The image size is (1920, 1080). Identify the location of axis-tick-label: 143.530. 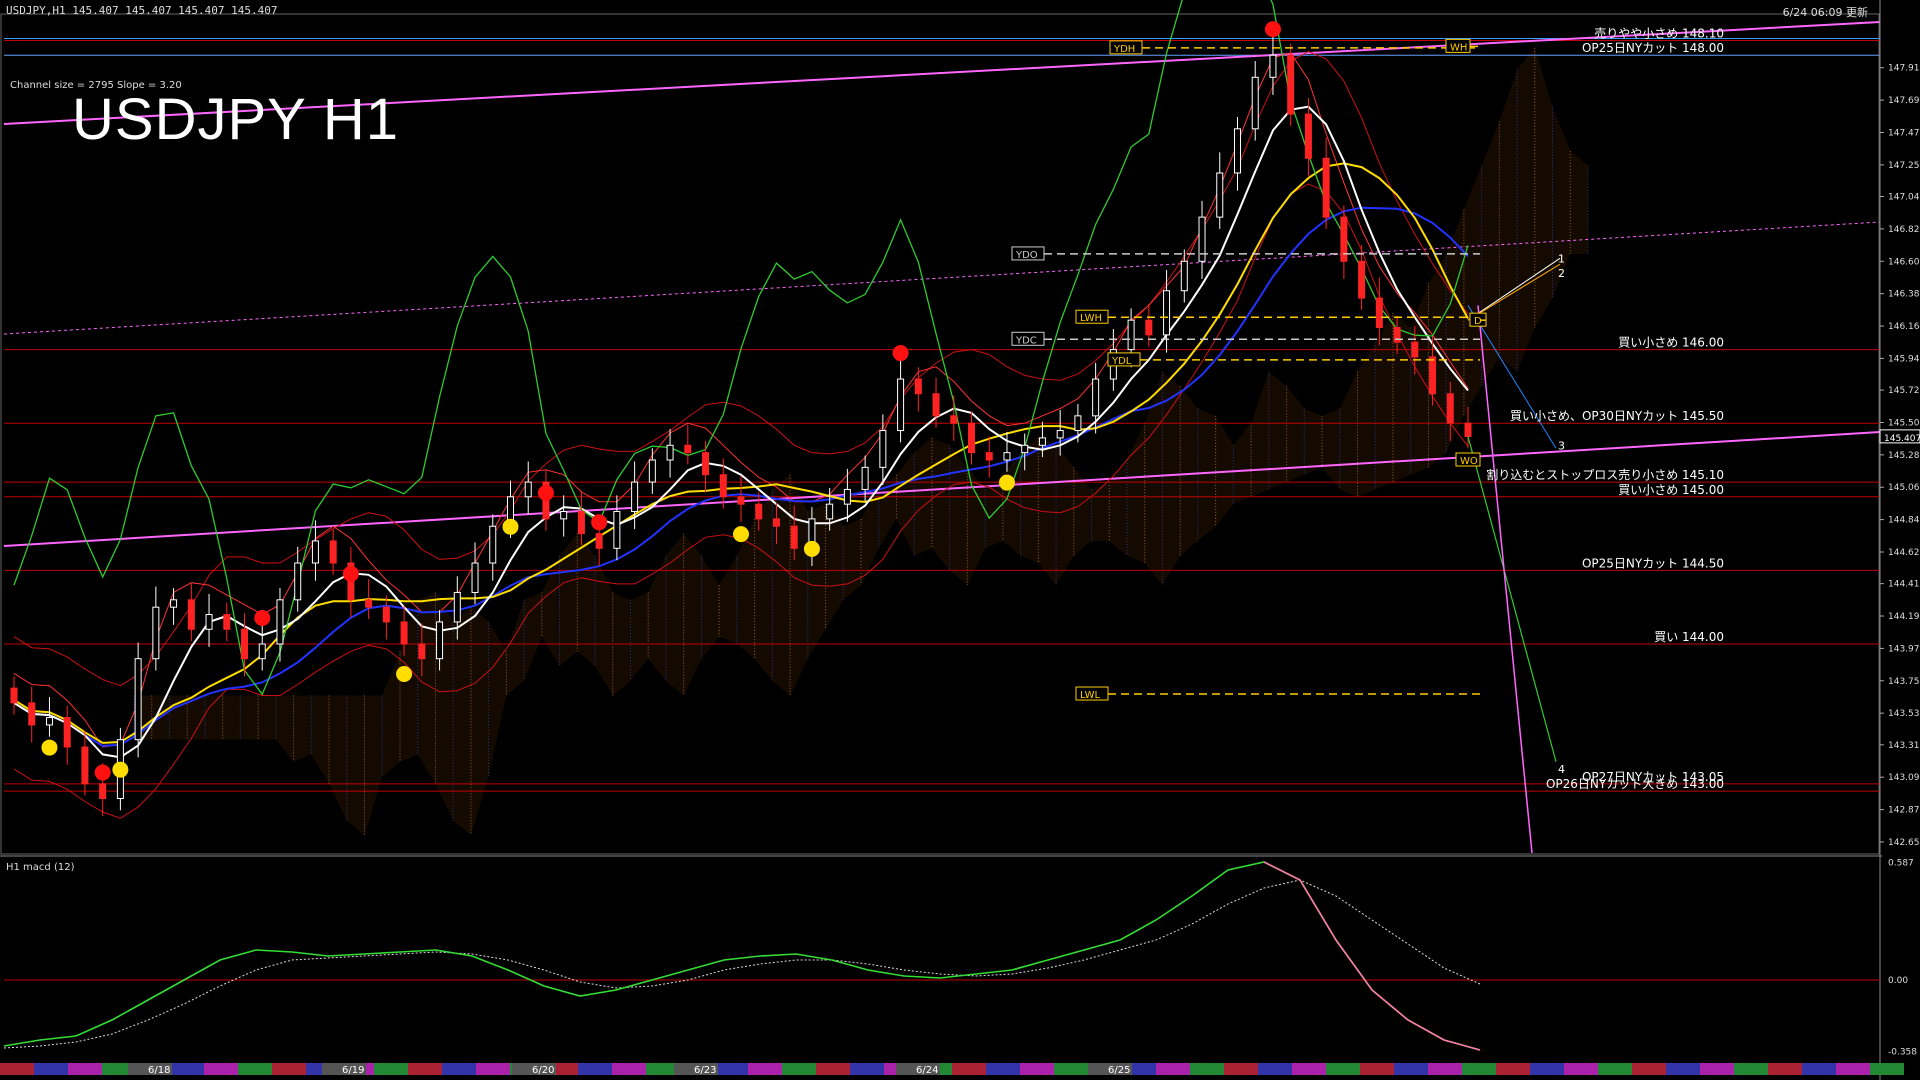
(1904, 714).